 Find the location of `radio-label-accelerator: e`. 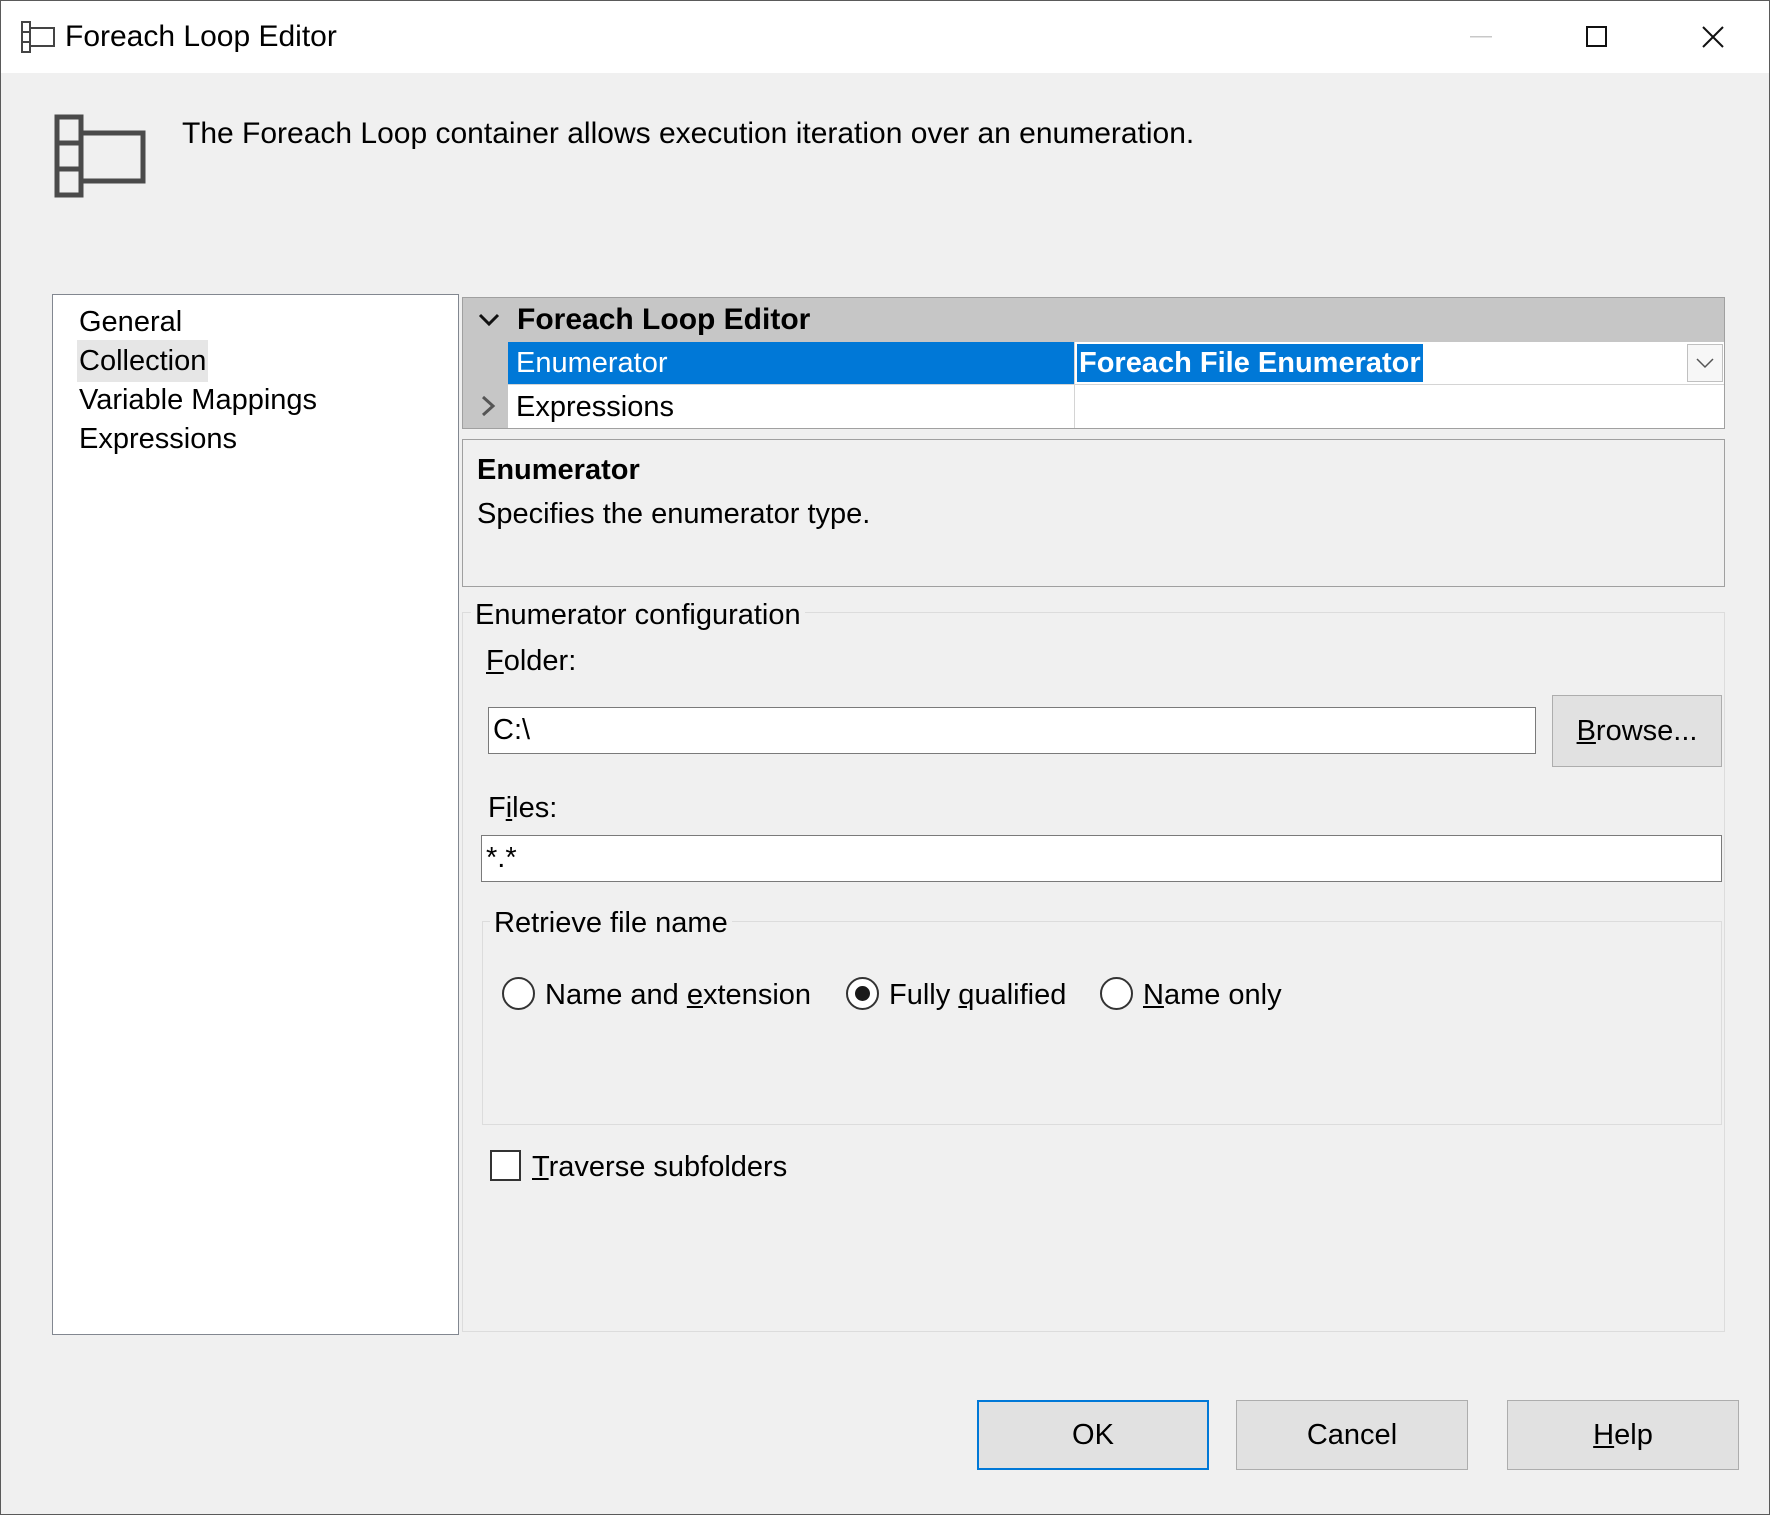

radio-label-accelerator: e is located at coordinates (694, 995).